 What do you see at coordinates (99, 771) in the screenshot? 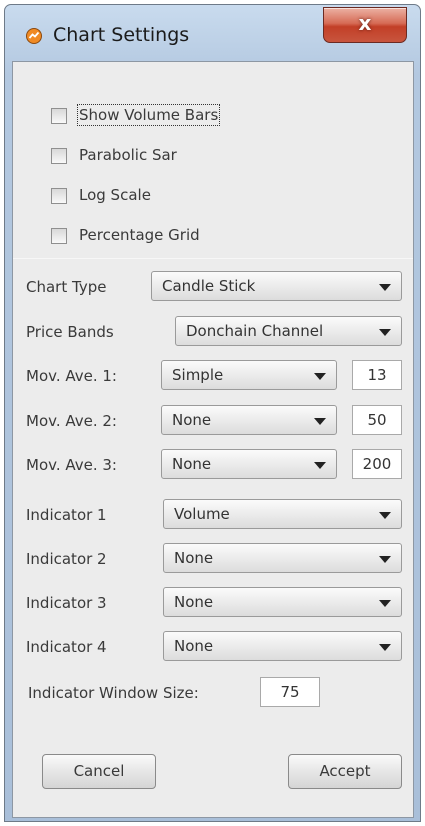
I see `cancel-button: Cancel` at bounding box center [99, 771].